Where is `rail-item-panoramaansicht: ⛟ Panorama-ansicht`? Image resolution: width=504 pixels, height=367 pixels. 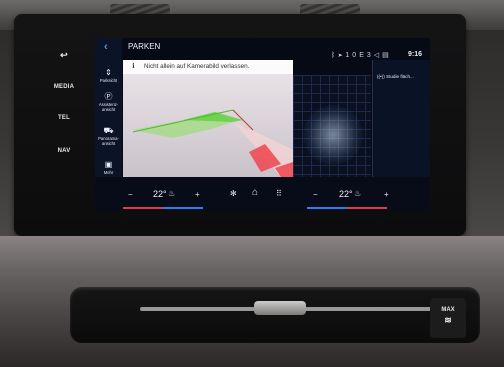 rail-item-panoramaansicht: ⛟ Panorama-ansicht is located at coordinates (108, 136).